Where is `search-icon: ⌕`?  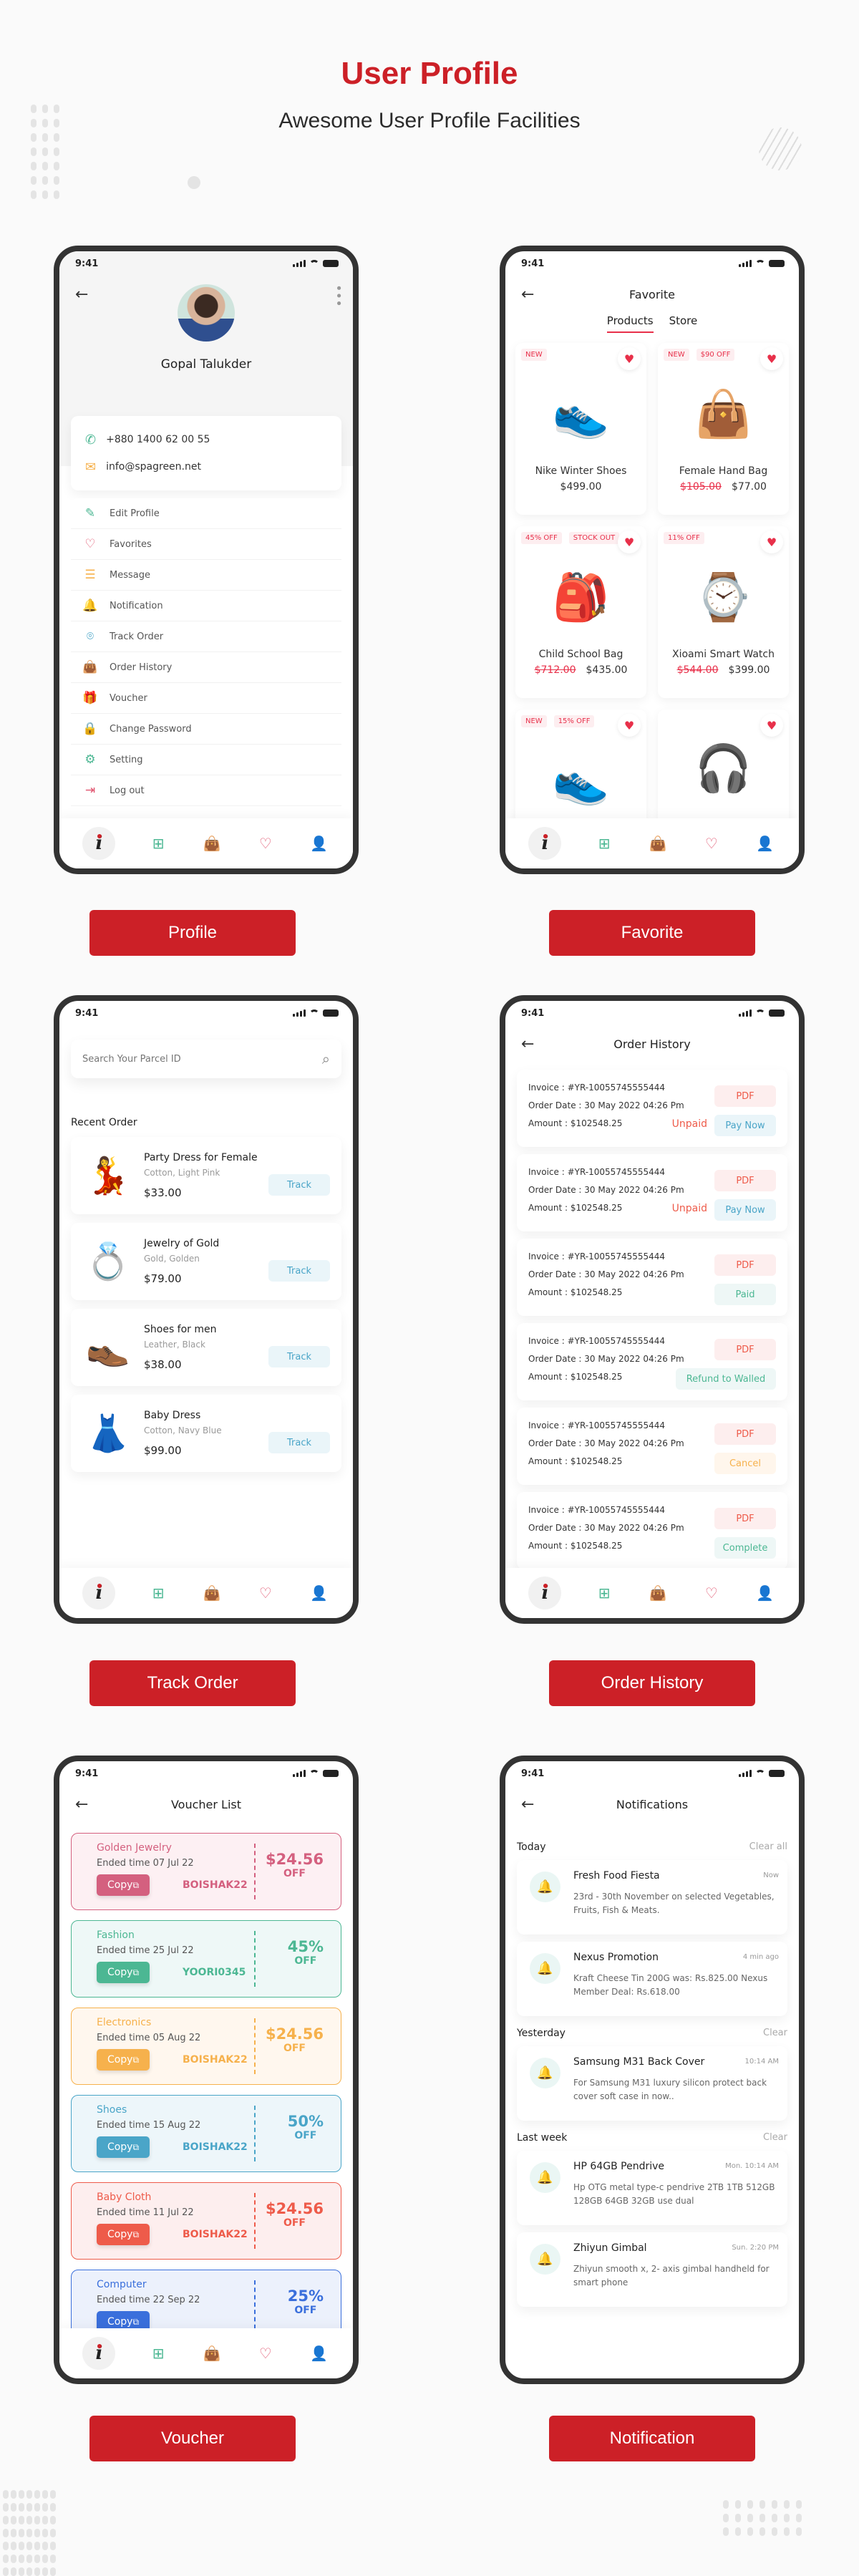
search-icon: ⌕ is located at coordinates (326, 1058).